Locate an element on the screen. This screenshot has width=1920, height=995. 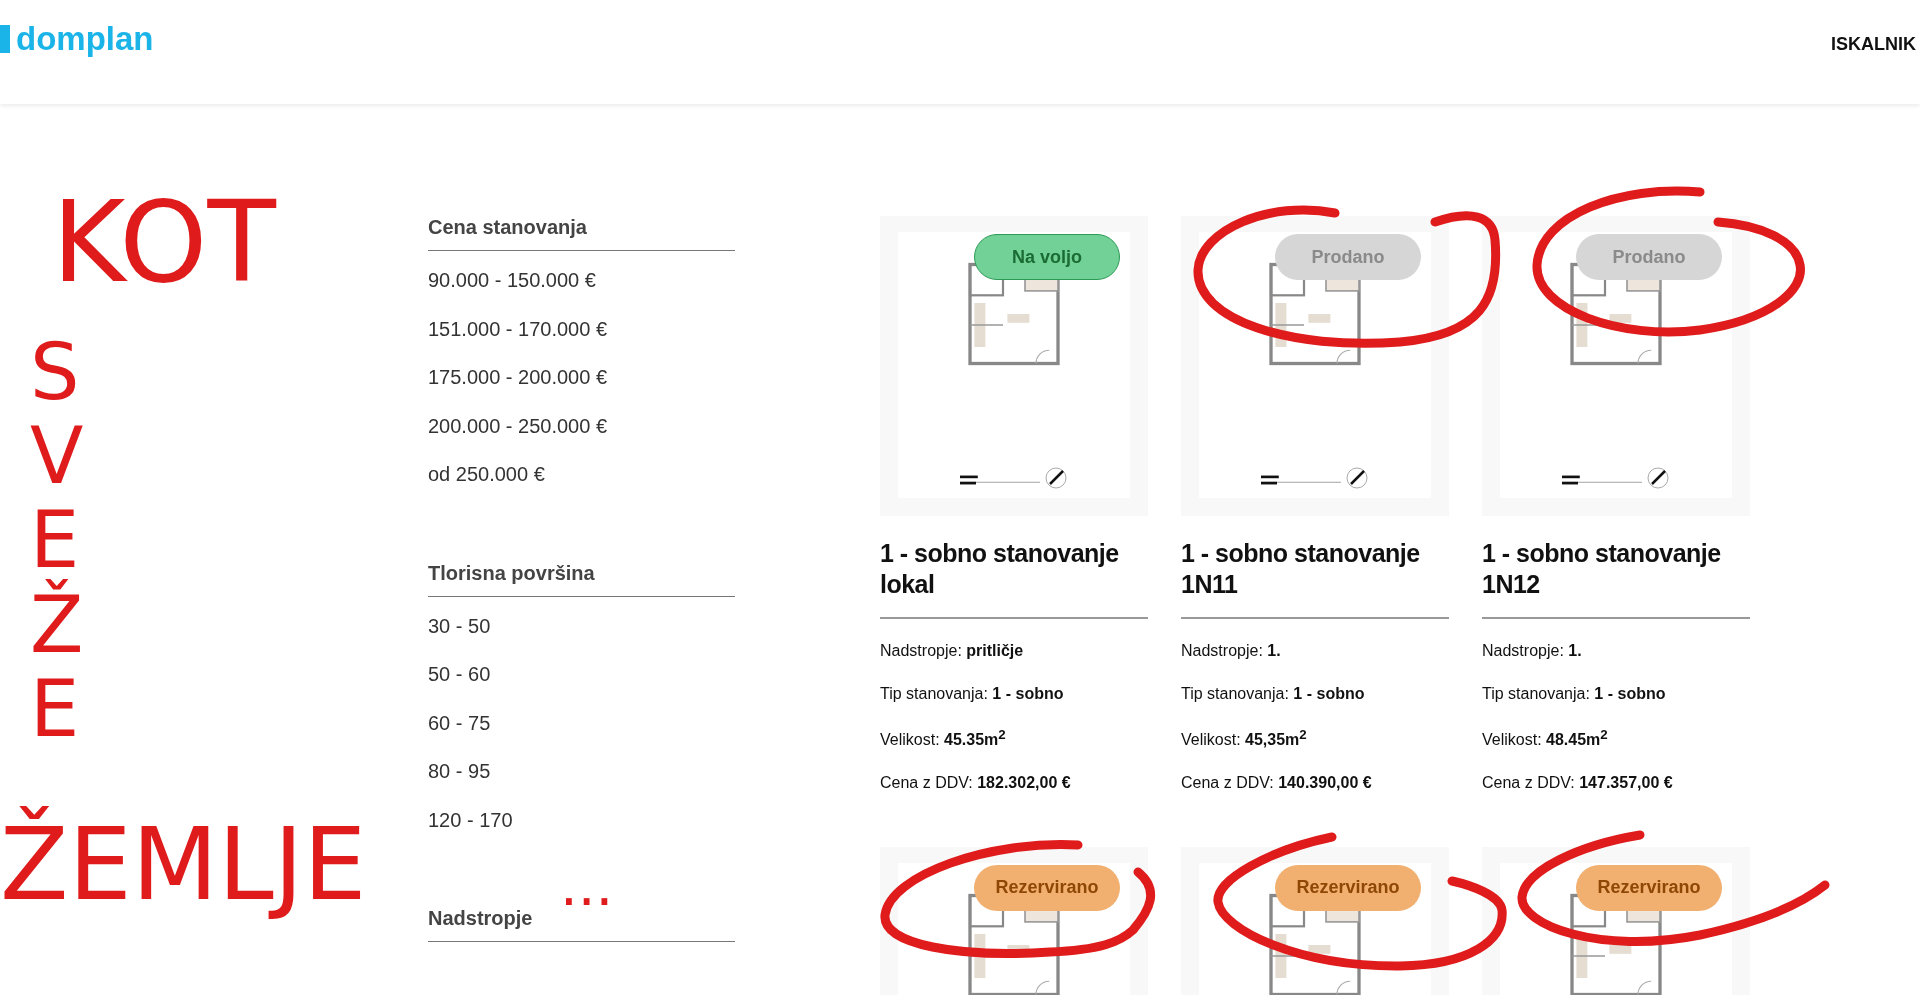
filter-option: 30 - 50 is located at coordinates (581, 638).